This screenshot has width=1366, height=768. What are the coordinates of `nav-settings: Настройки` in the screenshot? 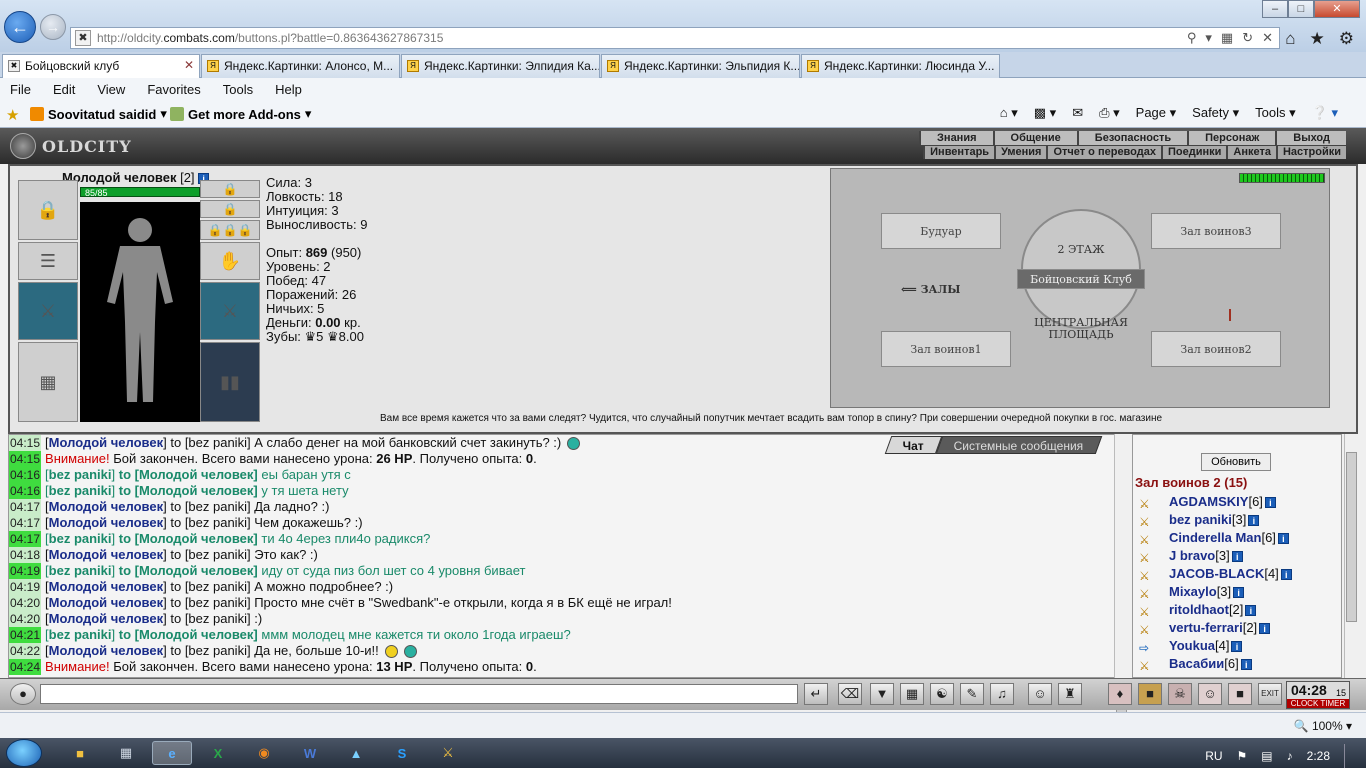 It's located at (1310, 152).